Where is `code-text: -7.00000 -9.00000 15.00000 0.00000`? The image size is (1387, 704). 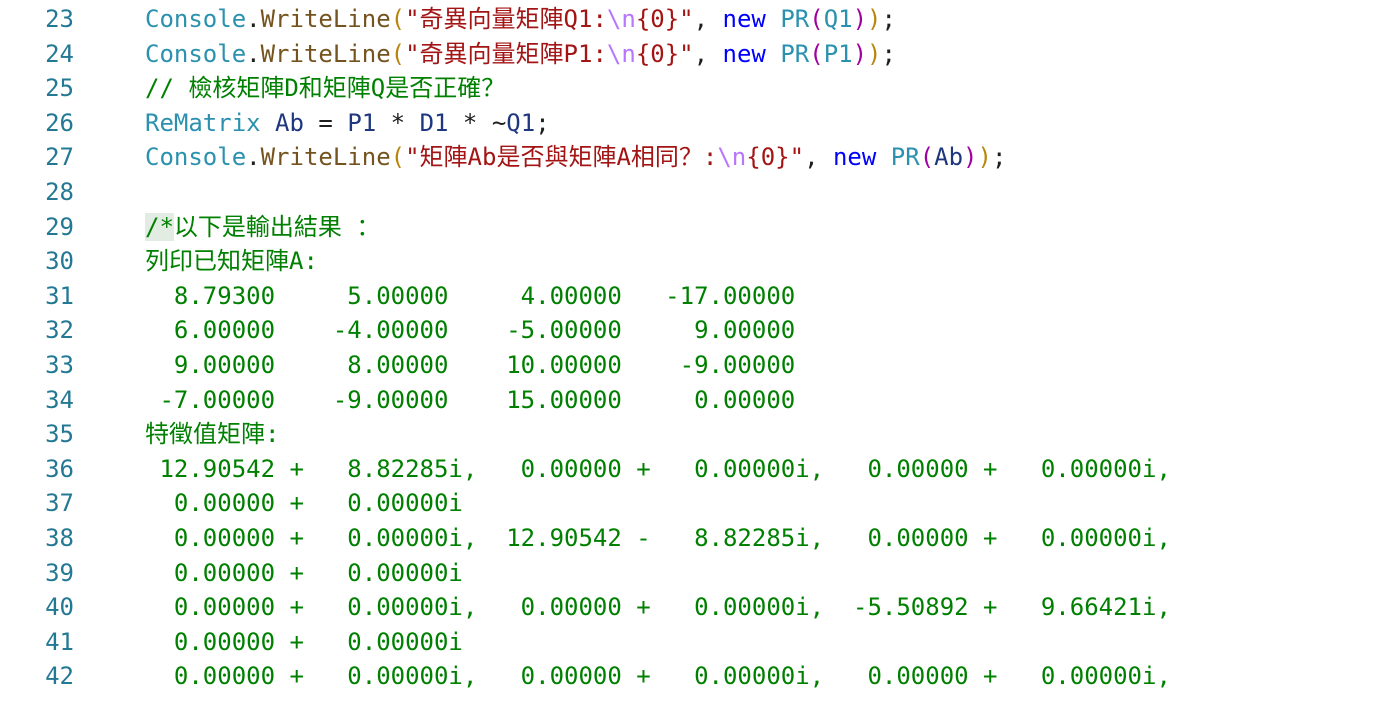
code-text: -7.00000 -9.00000 15.00000 0.00000 is located at coordinates (470, 400).